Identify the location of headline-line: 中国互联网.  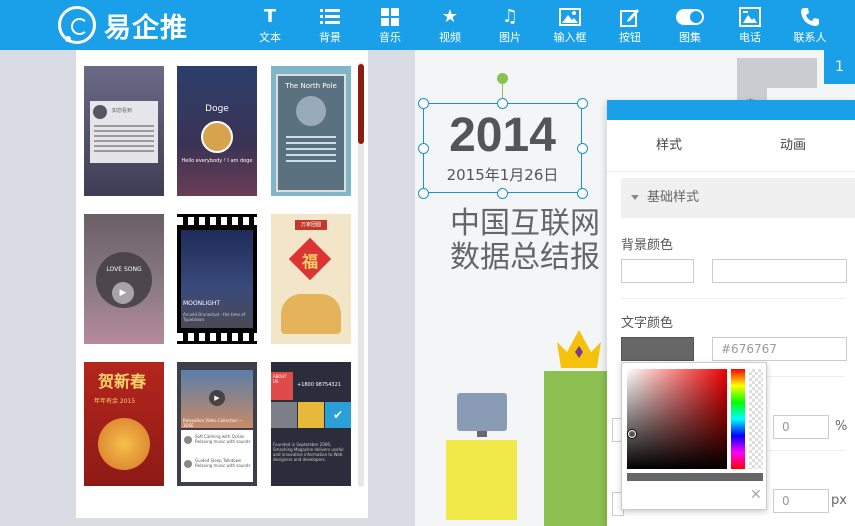
(525, 223).